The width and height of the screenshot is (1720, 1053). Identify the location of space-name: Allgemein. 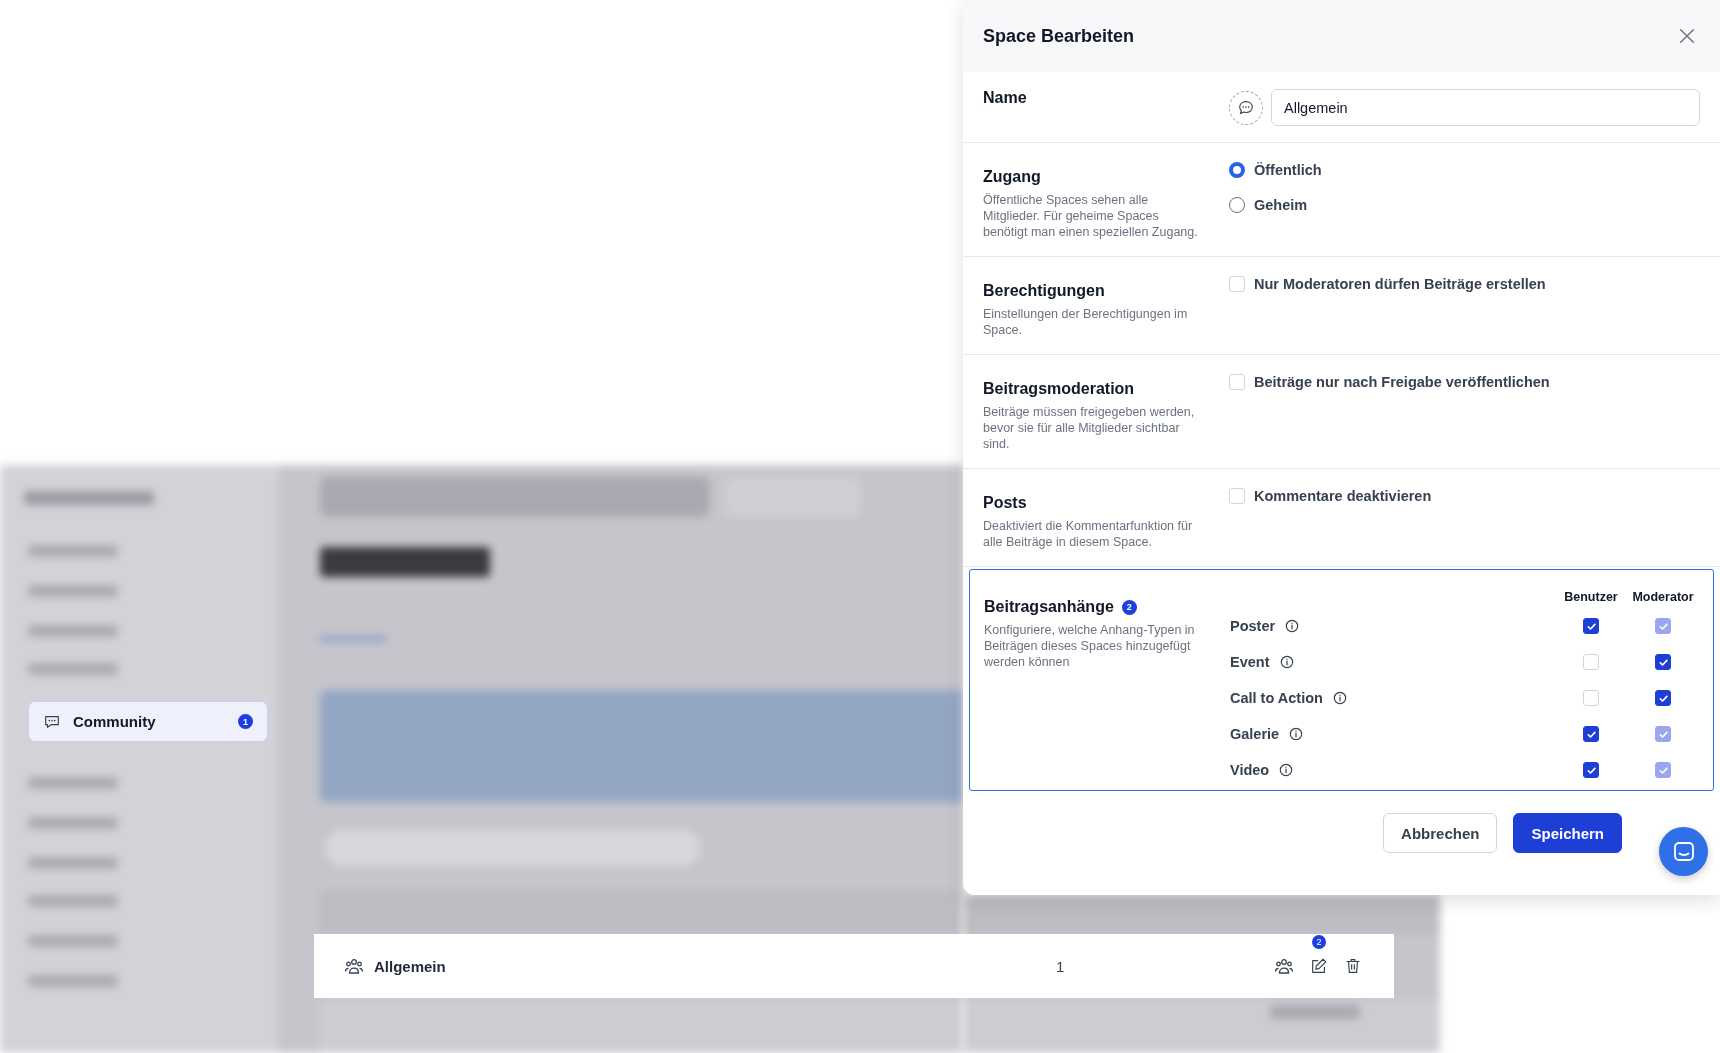
(410, 966).